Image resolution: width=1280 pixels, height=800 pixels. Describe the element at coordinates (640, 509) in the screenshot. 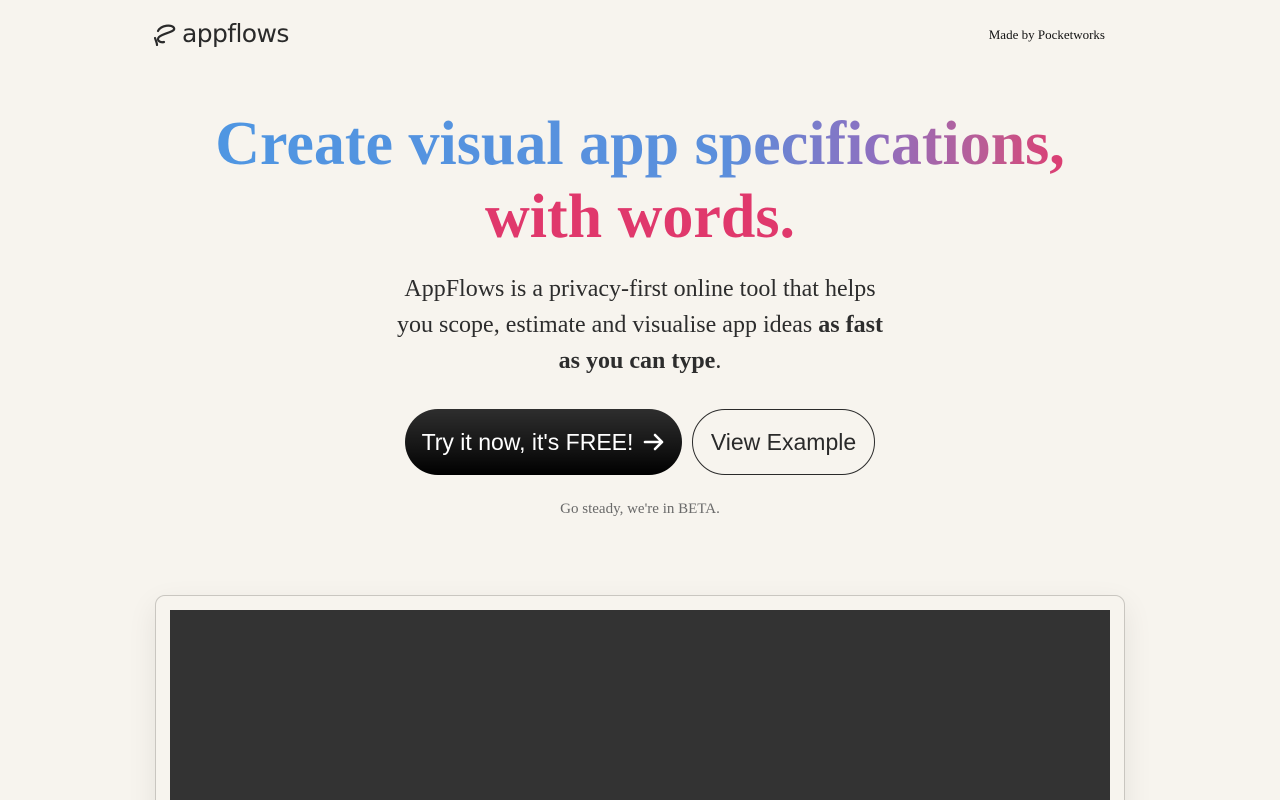

I see `beta-note: Go steady, we're in BETA.` at that location.